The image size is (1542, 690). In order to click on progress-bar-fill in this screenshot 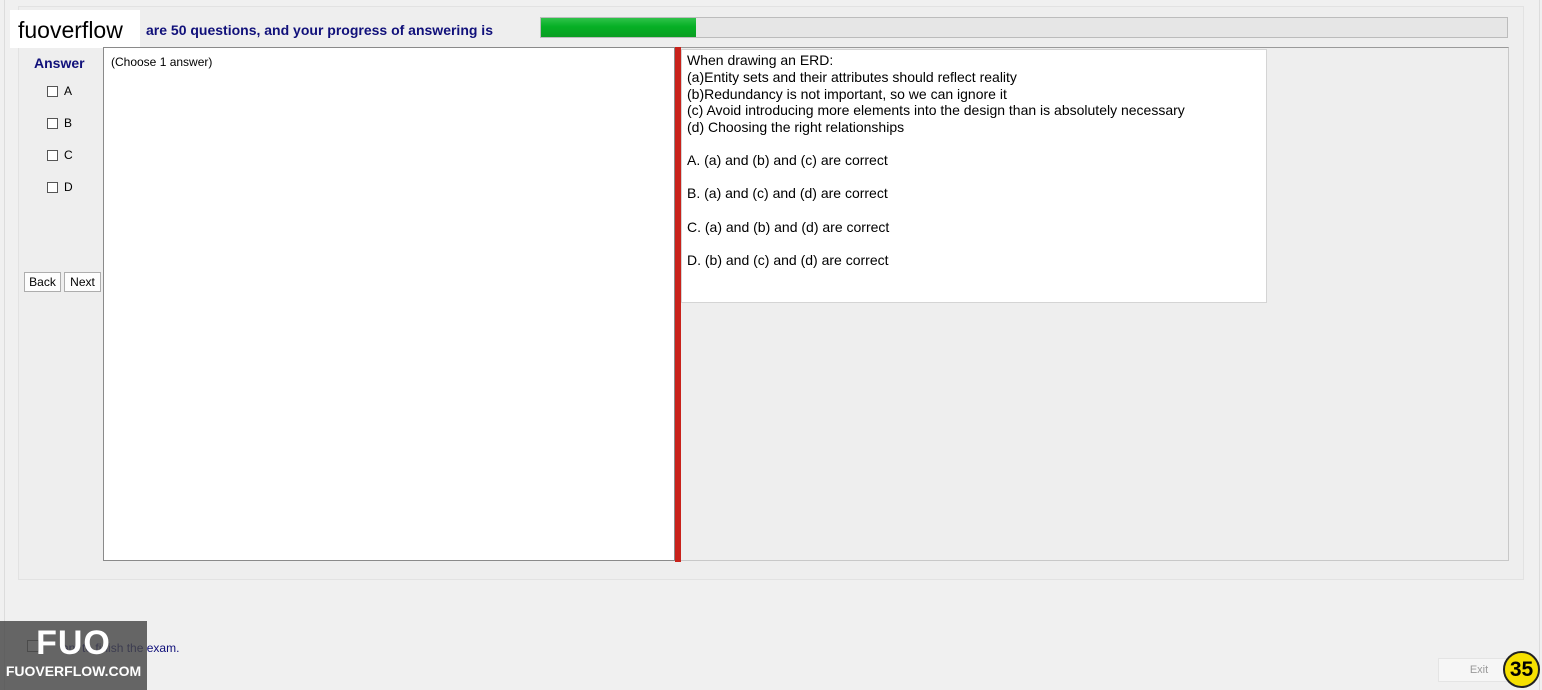, I will do `click(618, 27)`.